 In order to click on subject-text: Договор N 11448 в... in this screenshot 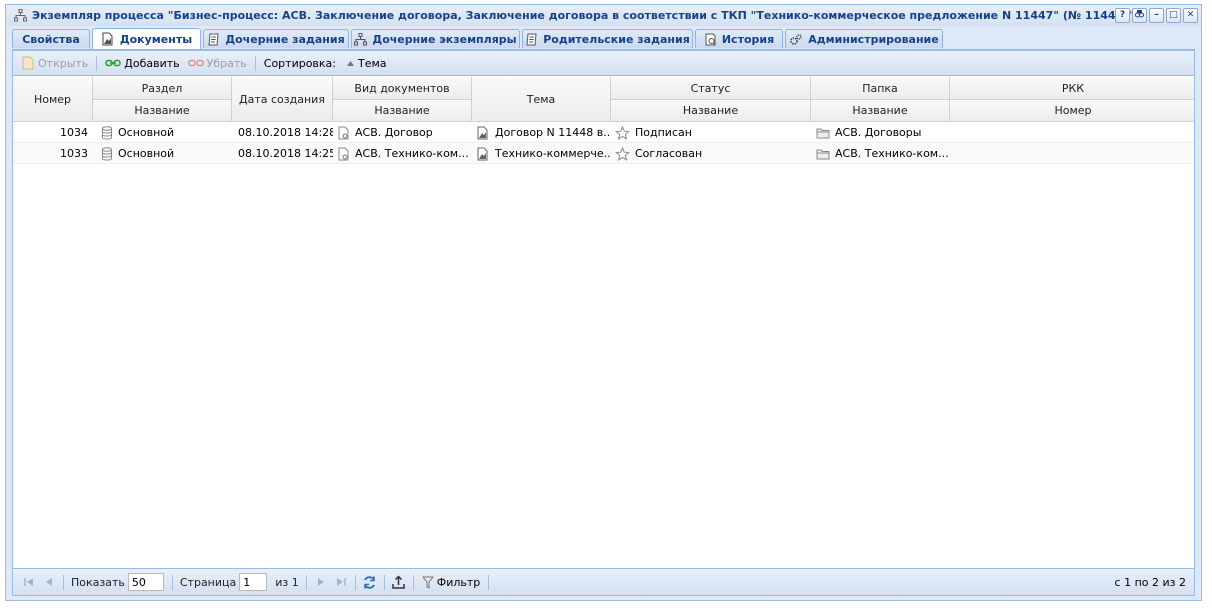, I will do `click(552, 132)`.